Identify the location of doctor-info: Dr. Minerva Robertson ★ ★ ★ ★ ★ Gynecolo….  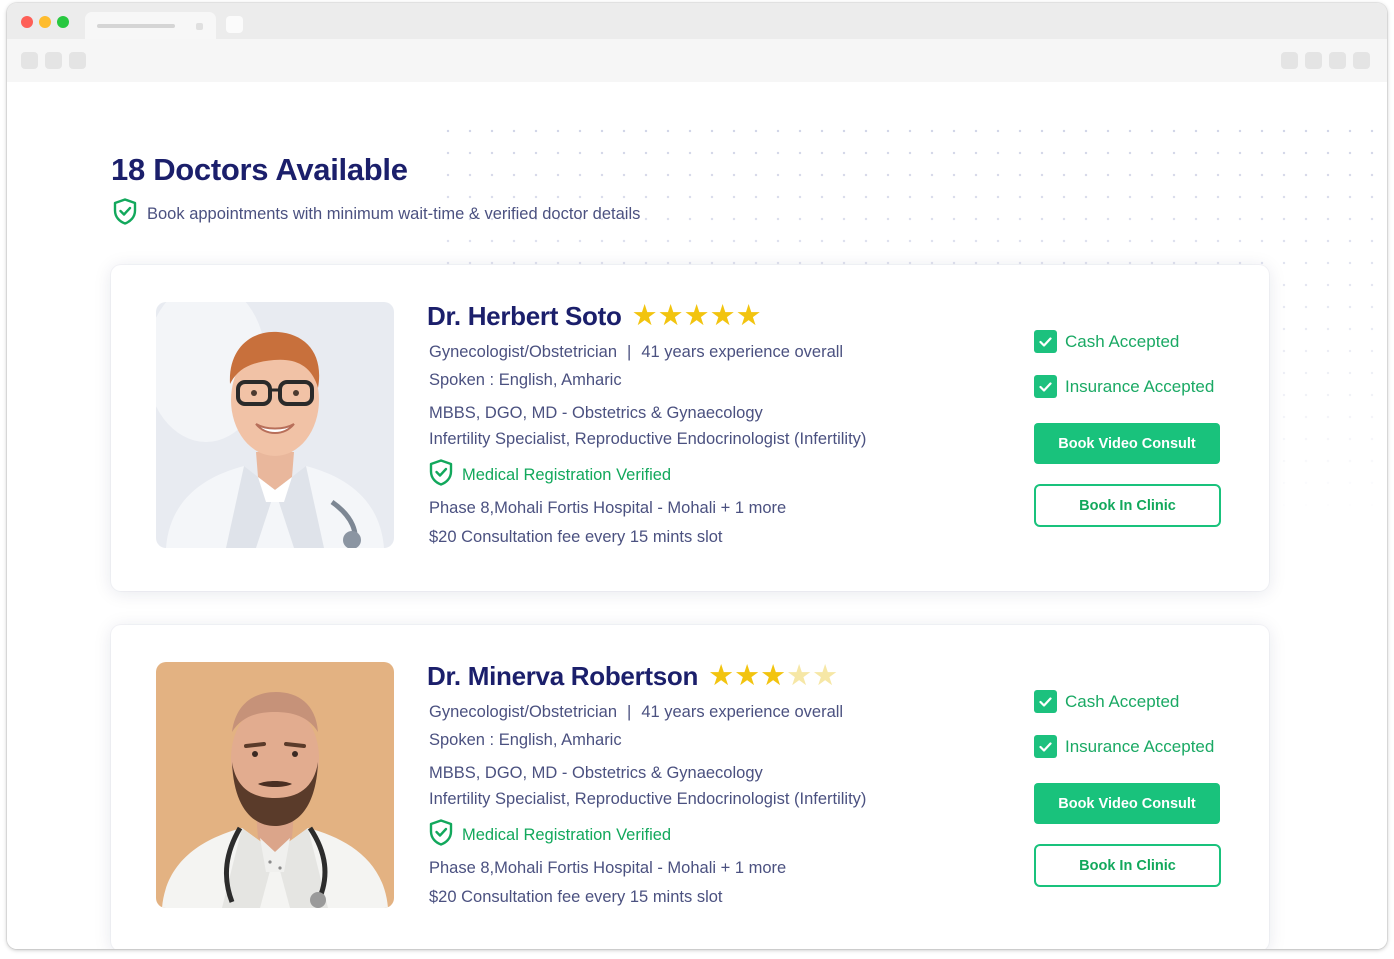
(687, 783).